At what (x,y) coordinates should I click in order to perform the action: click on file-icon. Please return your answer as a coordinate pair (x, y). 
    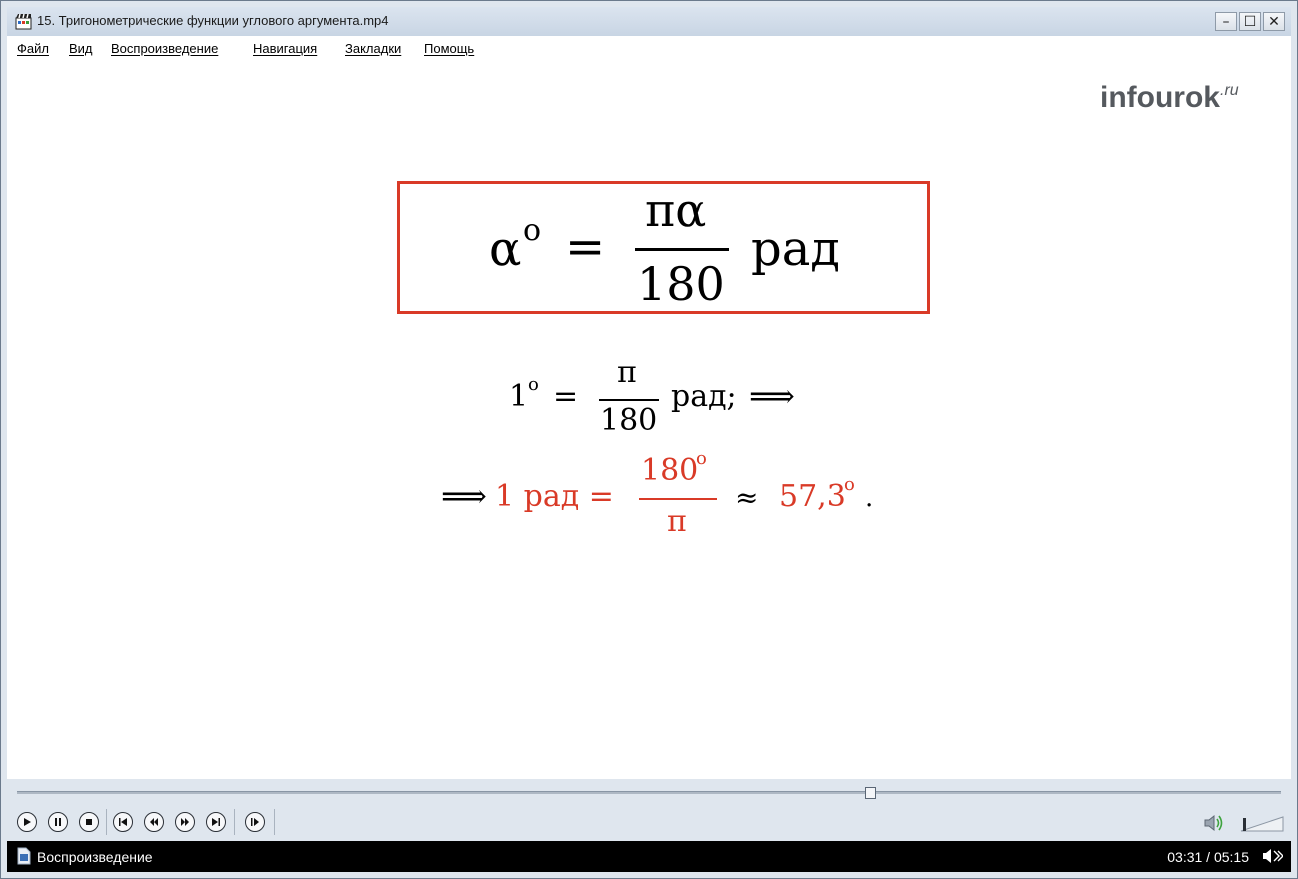
    Looking at the image, I should click on (24, 856).